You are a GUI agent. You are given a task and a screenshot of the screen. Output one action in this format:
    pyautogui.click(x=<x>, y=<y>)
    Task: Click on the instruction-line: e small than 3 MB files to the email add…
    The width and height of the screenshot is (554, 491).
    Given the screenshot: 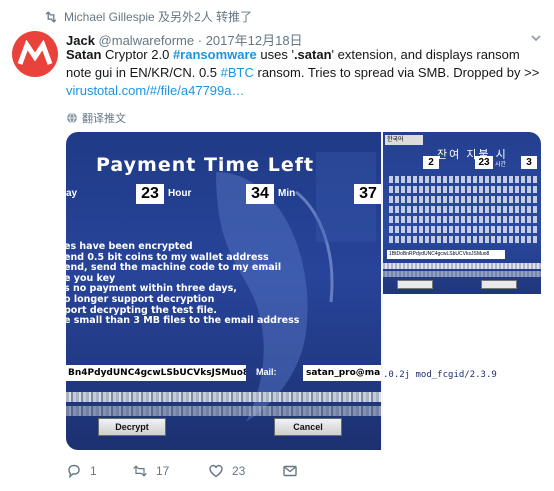 What is the action you would take?
    pyautogui.click(x=183, y=321)
    